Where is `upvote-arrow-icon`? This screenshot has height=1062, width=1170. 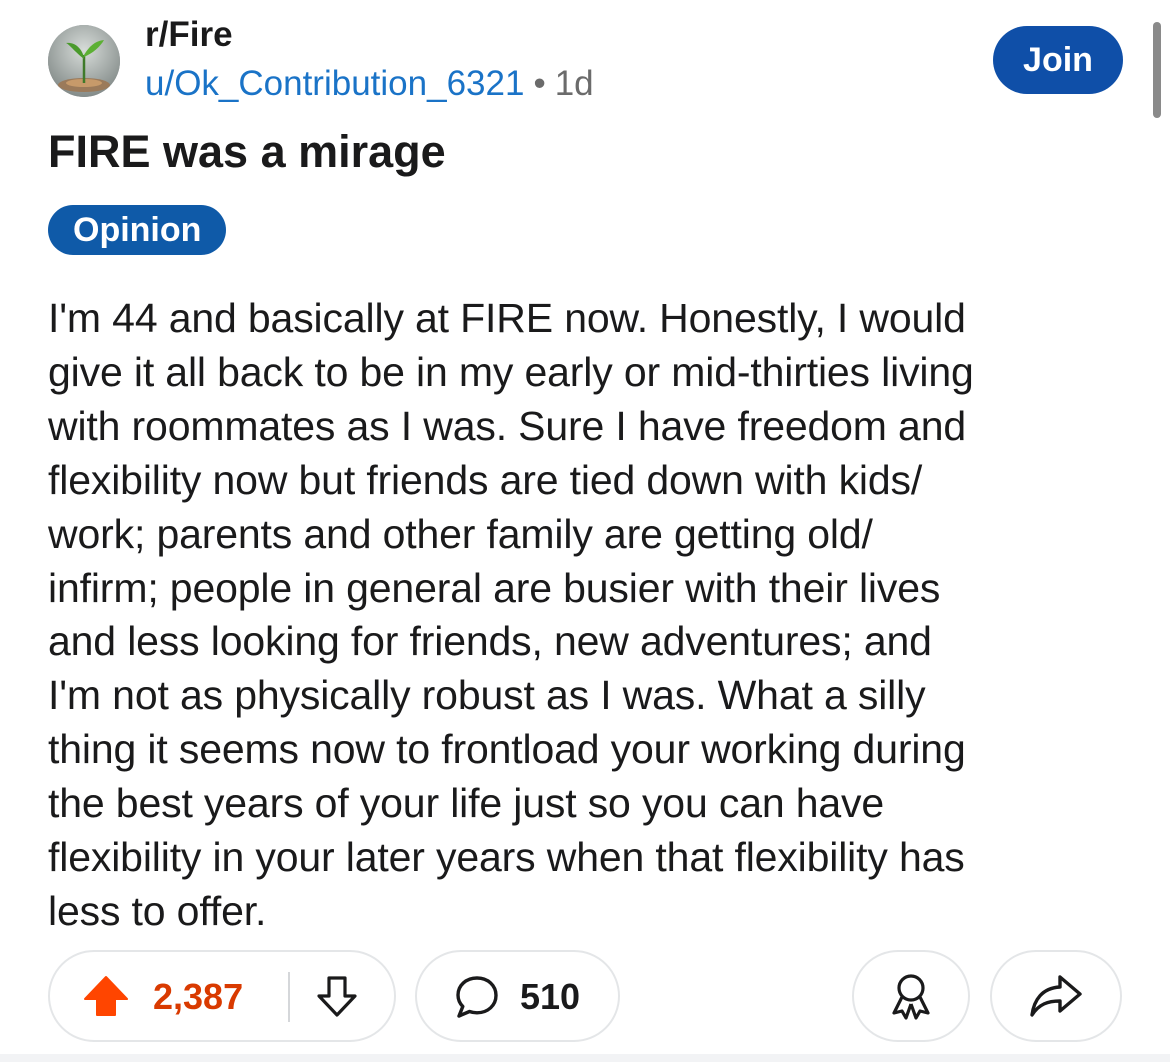 upvote-arrow-icon is located at coordinates (106, 996).